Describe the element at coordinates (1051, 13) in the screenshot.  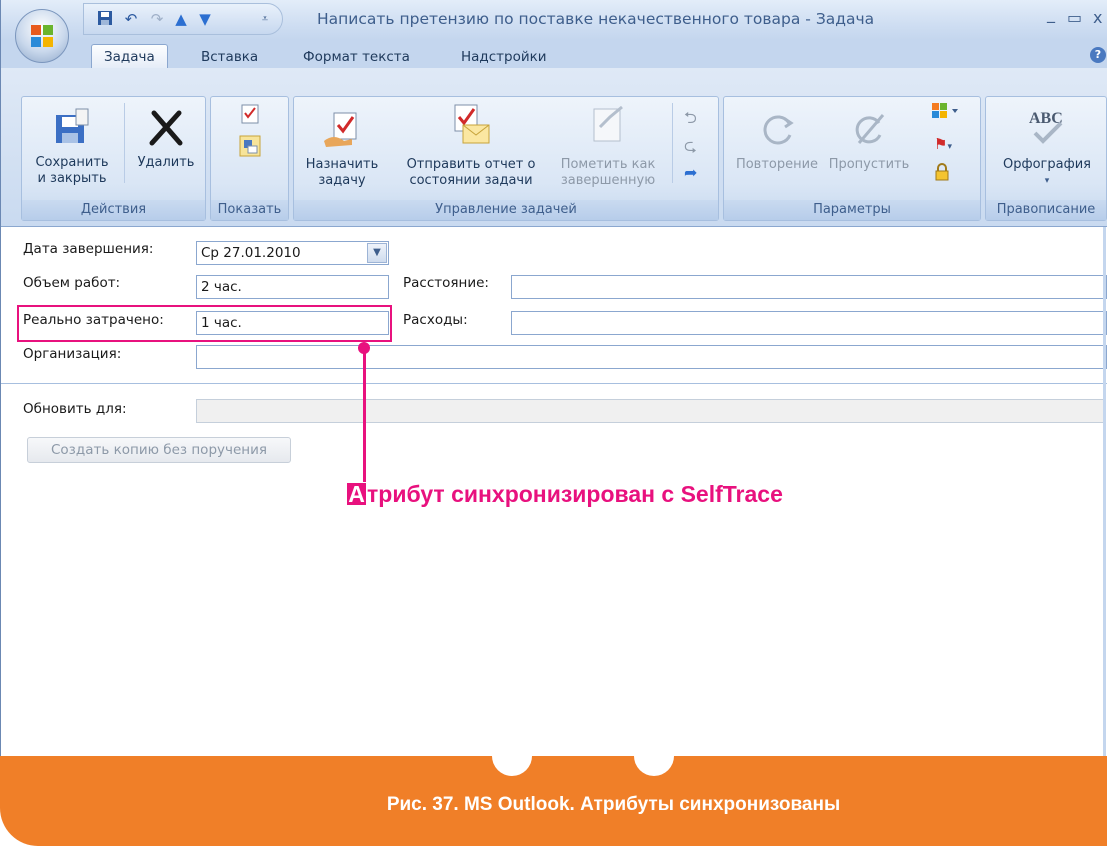
I see `minimize-button: _` at that location.